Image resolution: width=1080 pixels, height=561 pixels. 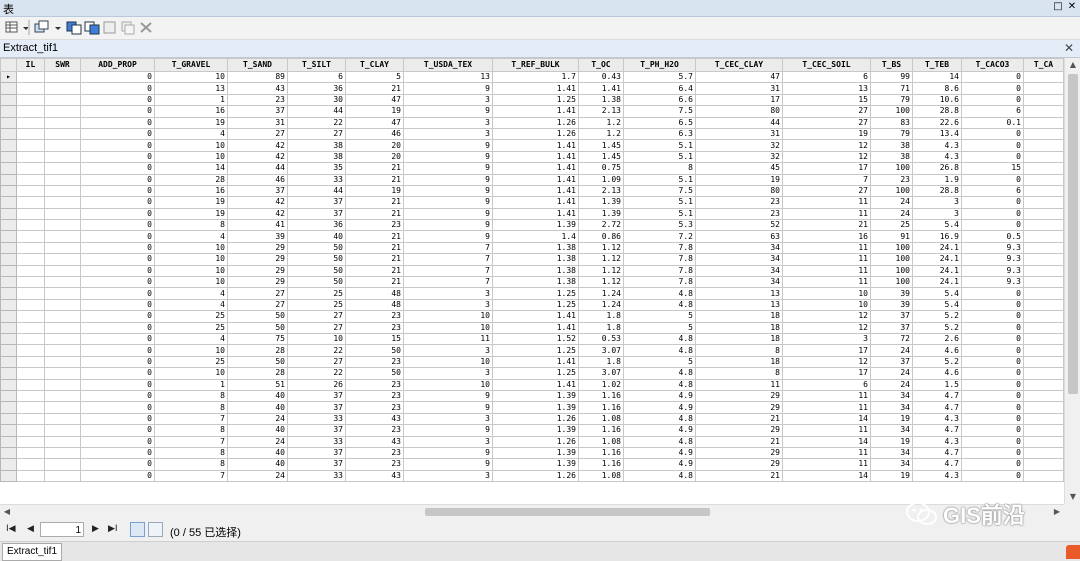 What do you see at coordinates (937, 225) in the screenshot?
I see `table-cell: 5.4` at bounding box center [937, 225].